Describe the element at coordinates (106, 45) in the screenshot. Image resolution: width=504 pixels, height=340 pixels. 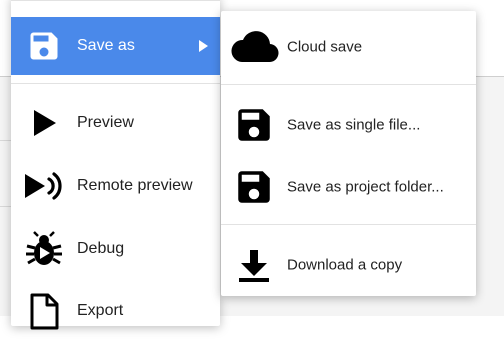
I see `menu-item-label: Save as` at that location.